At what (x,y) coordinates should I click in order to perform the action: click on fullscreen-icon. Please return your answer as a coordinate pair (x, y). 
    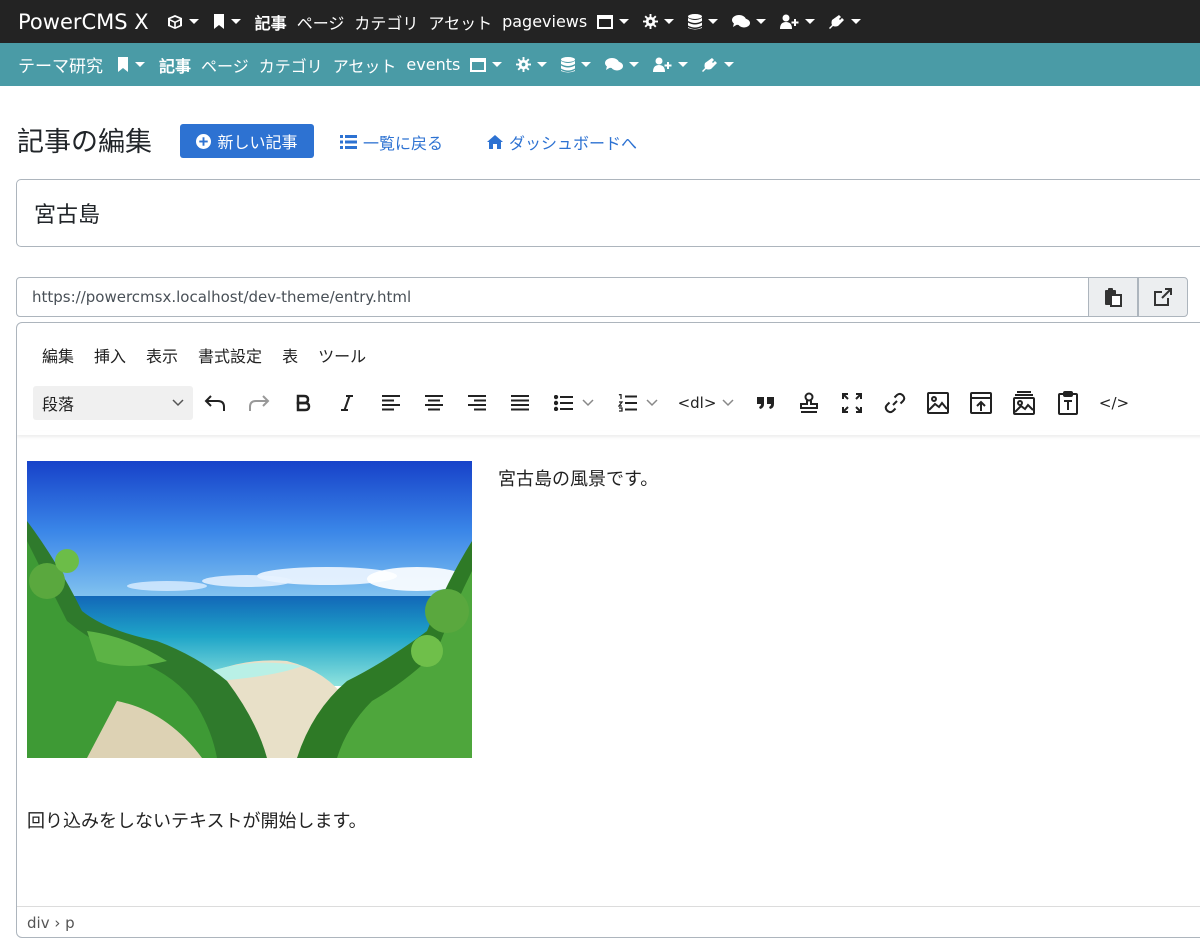
    Looking at the image, I should click on (852, 403).